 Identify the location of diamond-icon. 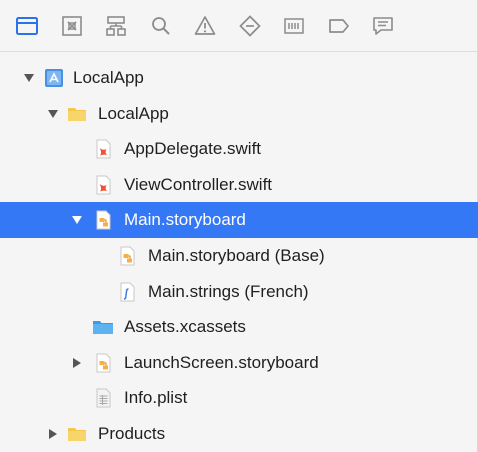
(249, 25).